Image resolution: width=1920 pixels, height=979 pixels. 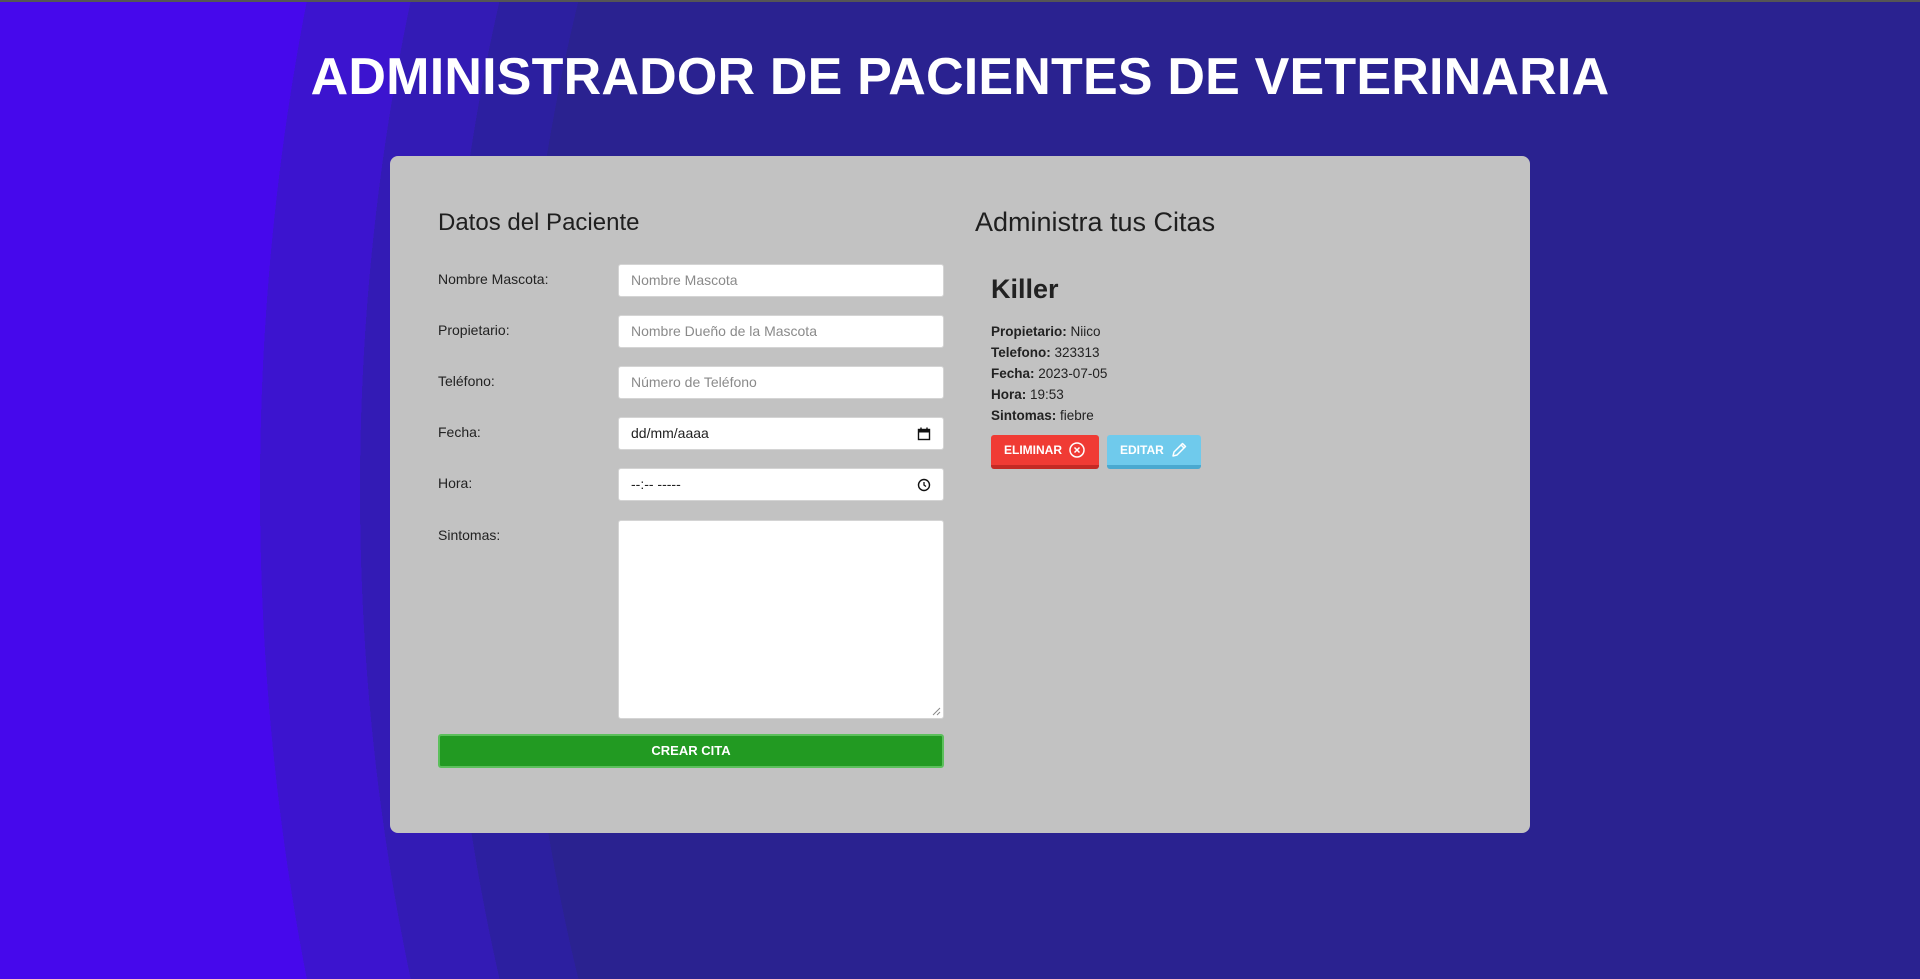 I want to click on create-appointment-button: CREAR CITA, so click(x=691, y=751).